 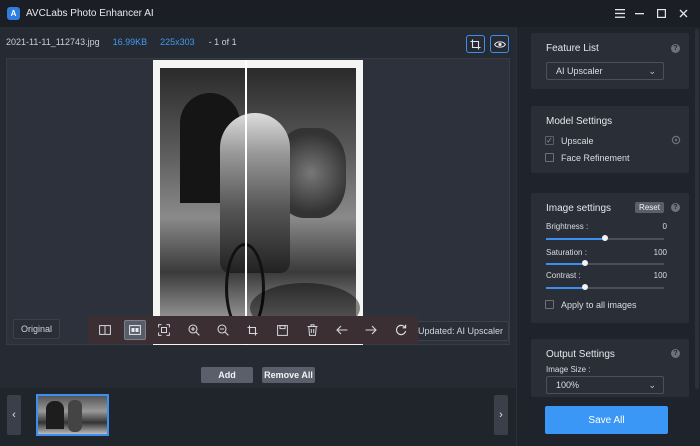 I want to click on model-settings-title: Model Settings, so click(x=579, y=121).